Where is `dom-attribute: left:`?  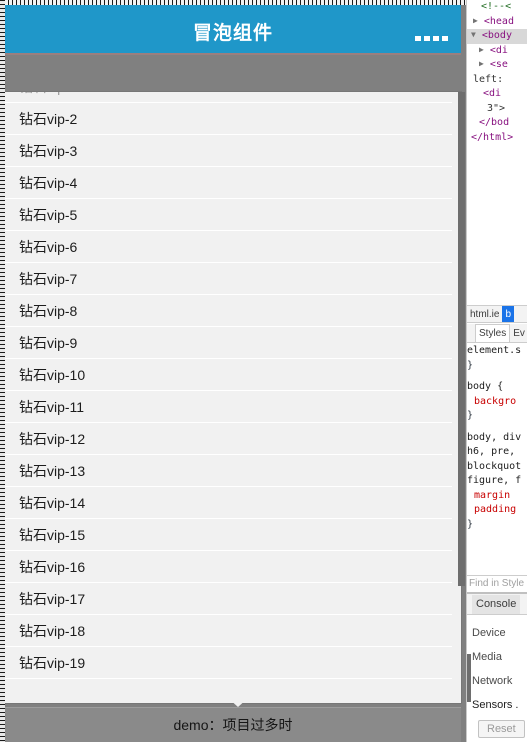 dom-attribute: left: is located at coordinates (497, 80).